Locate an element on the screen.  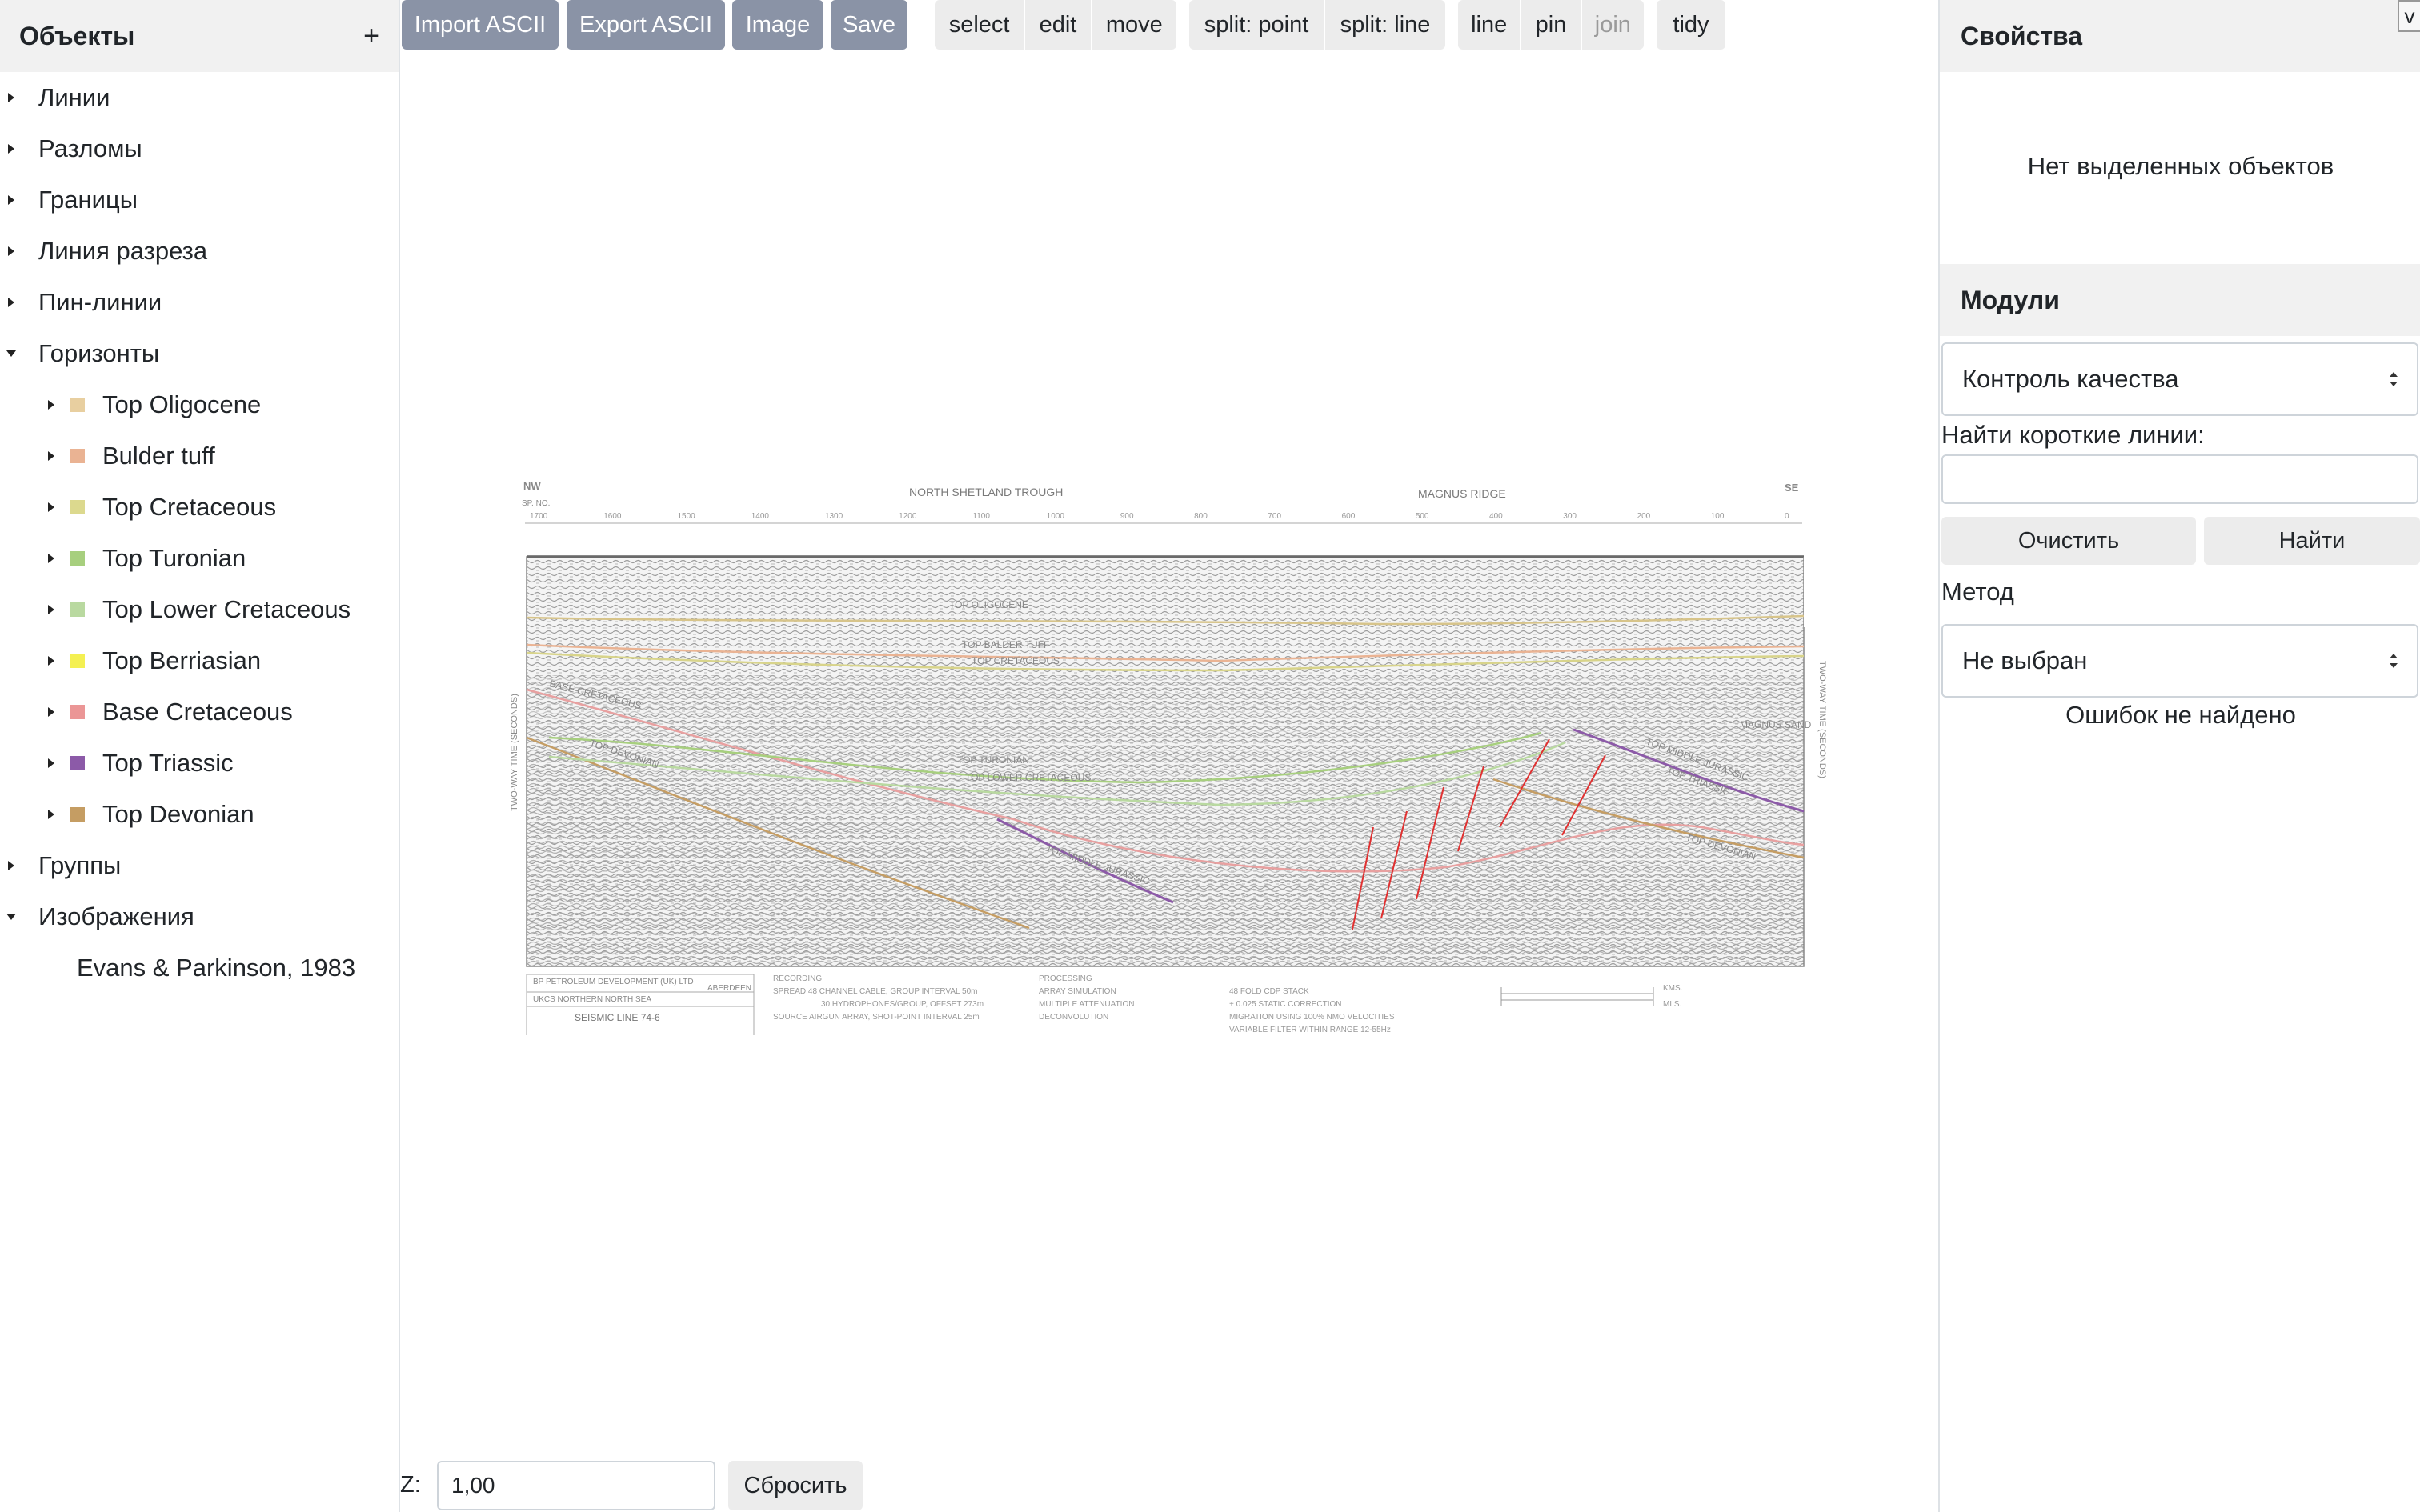
sp-tick-label: 500 is located at coordinates (1422, 516).